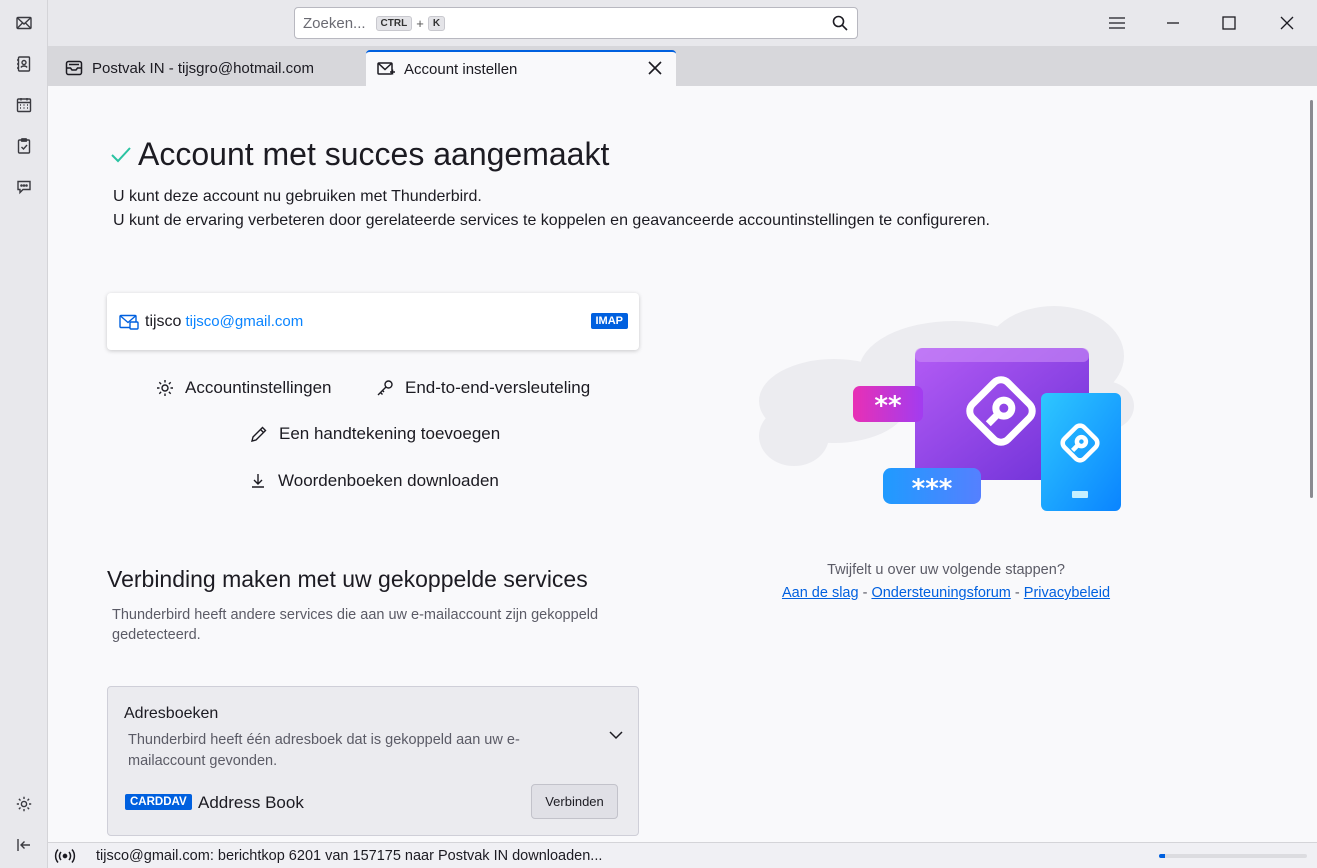  What do you see at coordinates (932, 489) in the screenshot?
I see `password-mask-blue: ***` at bounding box center [932, 489].